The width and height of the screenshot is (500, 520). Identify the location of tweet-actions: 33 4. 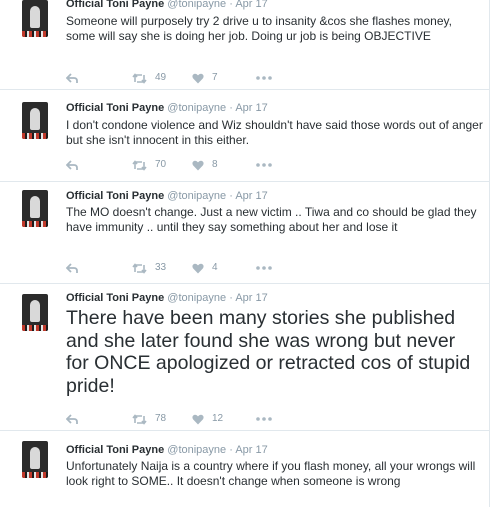
(181, 268).